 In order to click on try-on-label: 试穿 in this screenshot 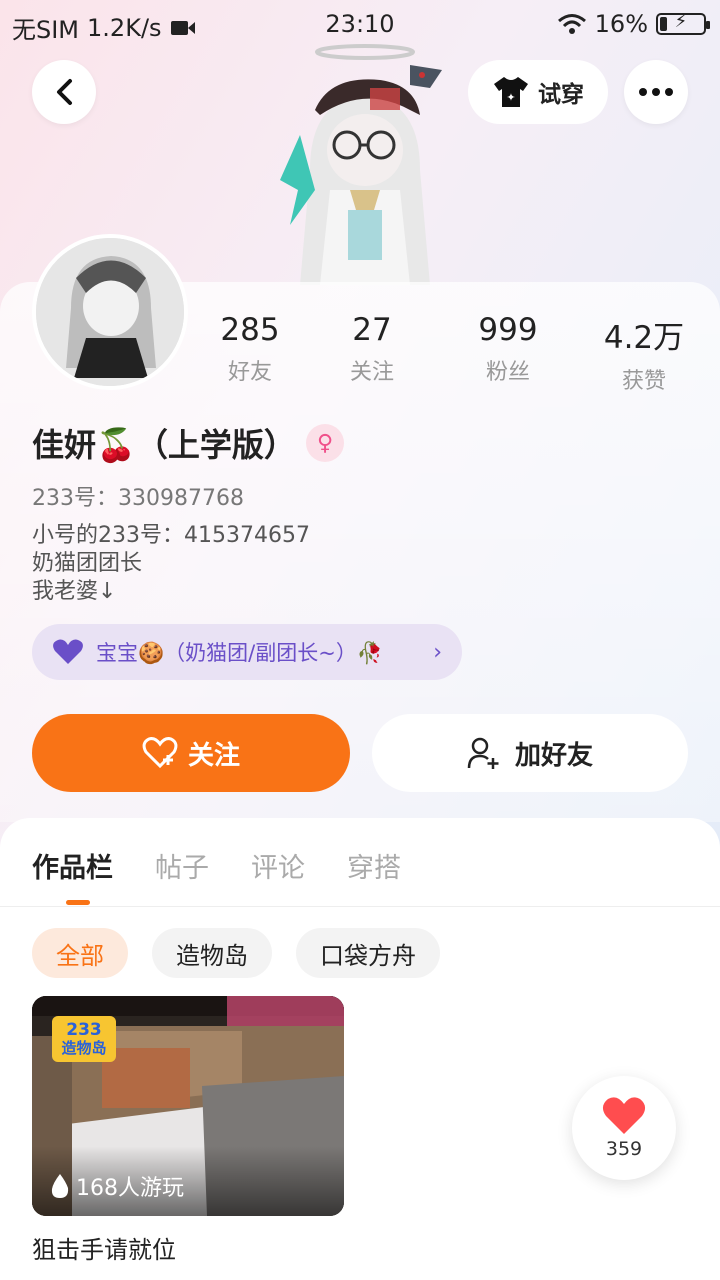, I will do `click(561, 95)`.